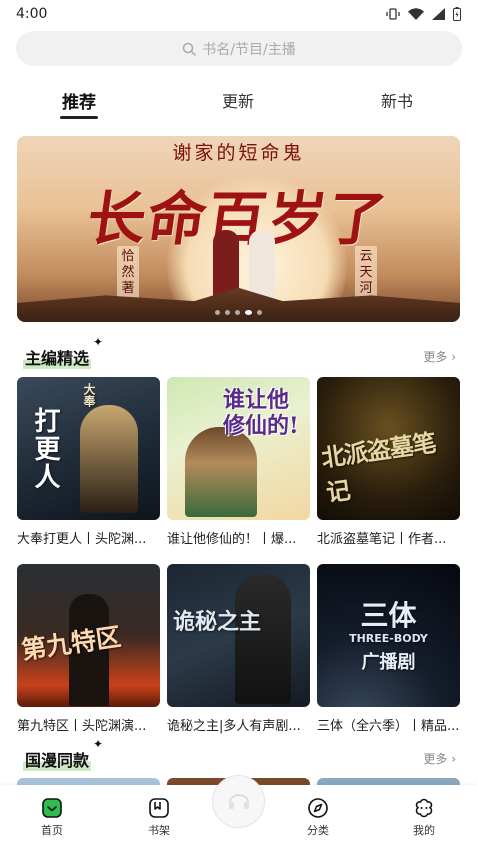  I want to click on tab-updates: 更新, so click(238, 100).